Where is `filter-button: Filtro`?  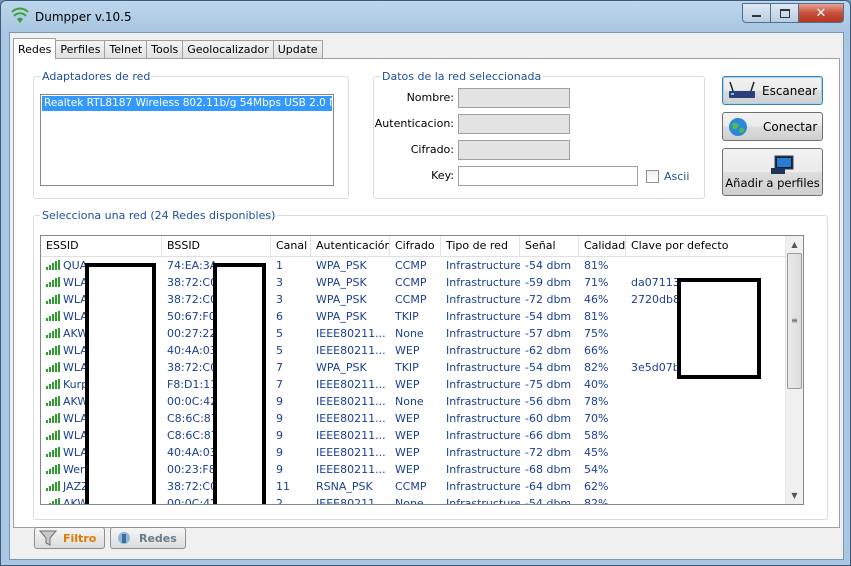 filter-button: Filtro is located at coordinates (70, 538).